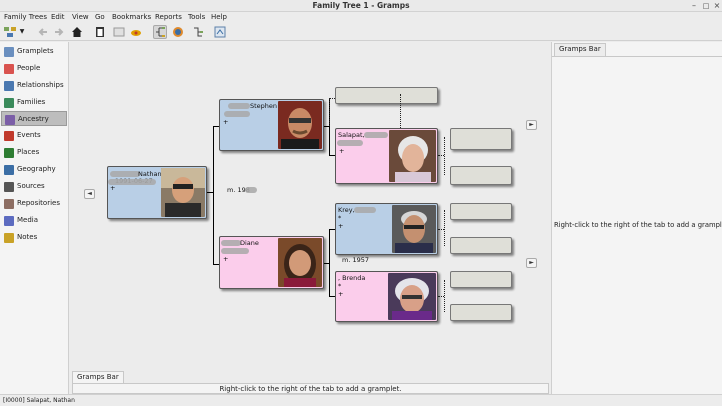 The width and height of the screenshot is (722, 406). Describe the element at coordinates (219, 17) in the screenshot. I see `menu-help: Help` at that location.